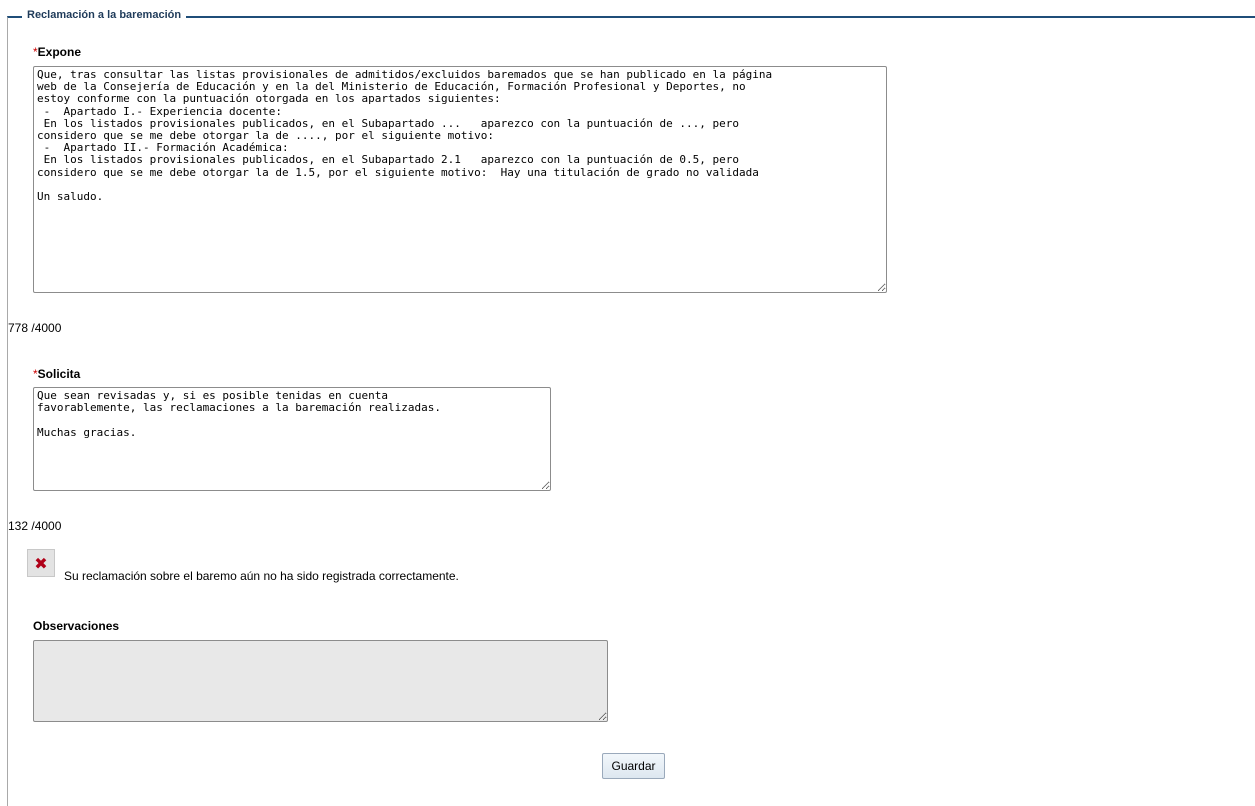 The image size is (1255, 806). I want to click on observaciones-label: Observaciones, so click(76, 626).